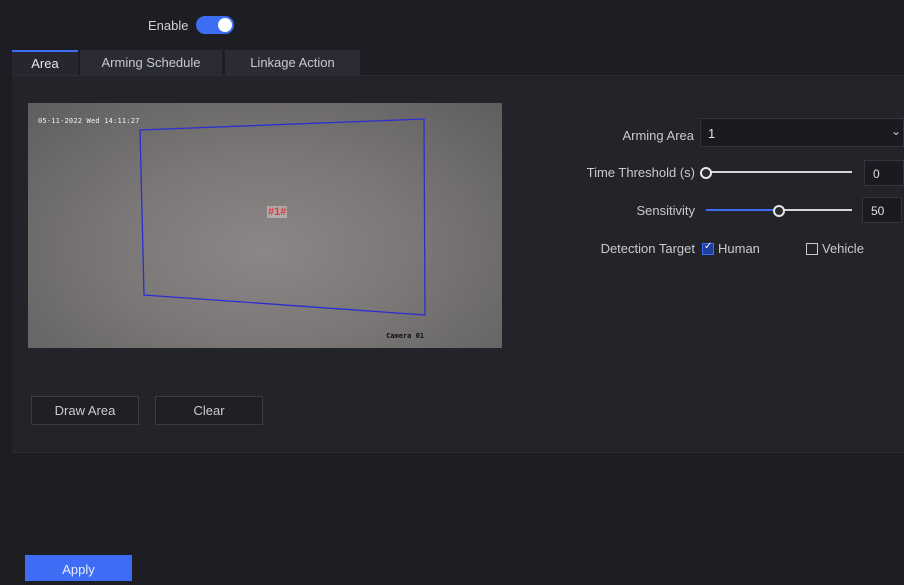 This screenshot has height=585, width=904. I want to click on osd-camera-name: Camera 01, so click(405, 336).